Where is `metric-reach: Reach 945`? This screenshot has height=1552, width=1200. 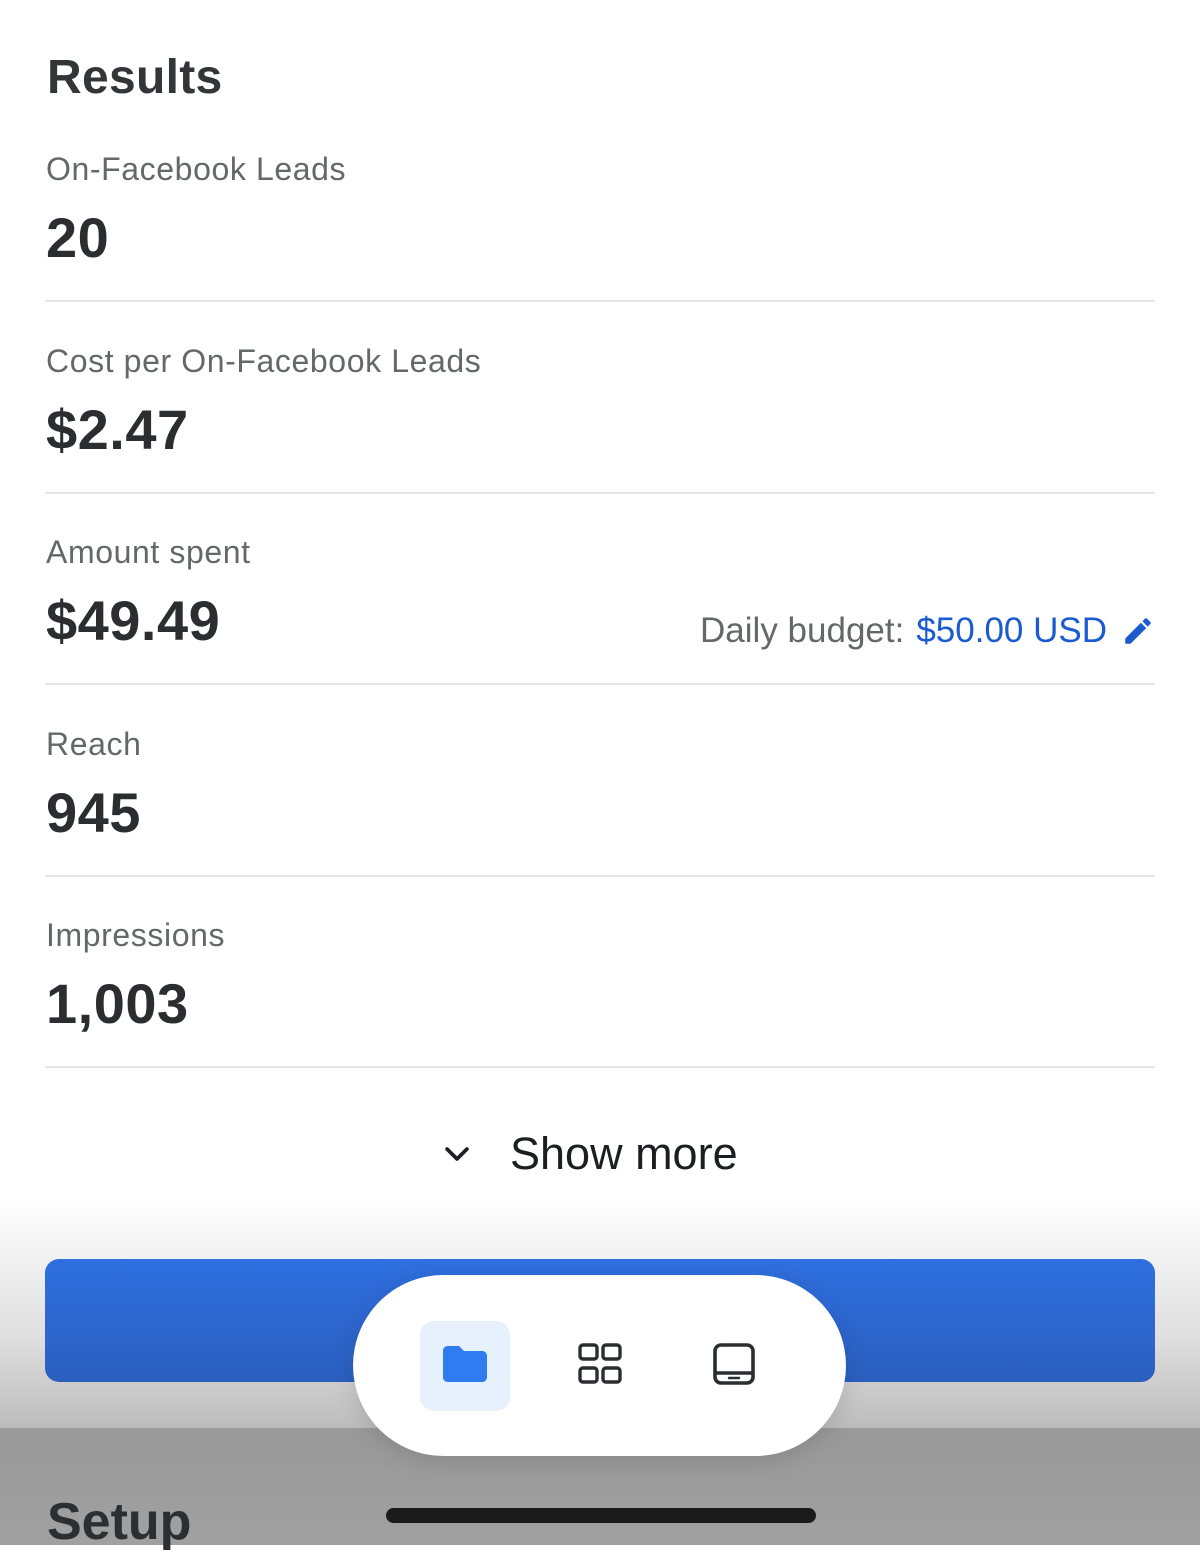
metric-reach: Reach 945 is located at coordinates (600, 781).